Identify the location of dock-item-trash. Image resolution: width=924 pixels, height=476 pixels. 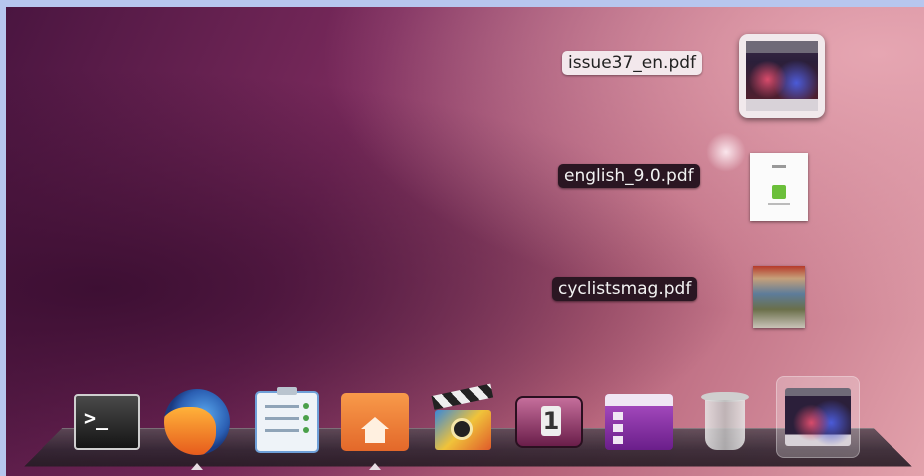
(725, 422).